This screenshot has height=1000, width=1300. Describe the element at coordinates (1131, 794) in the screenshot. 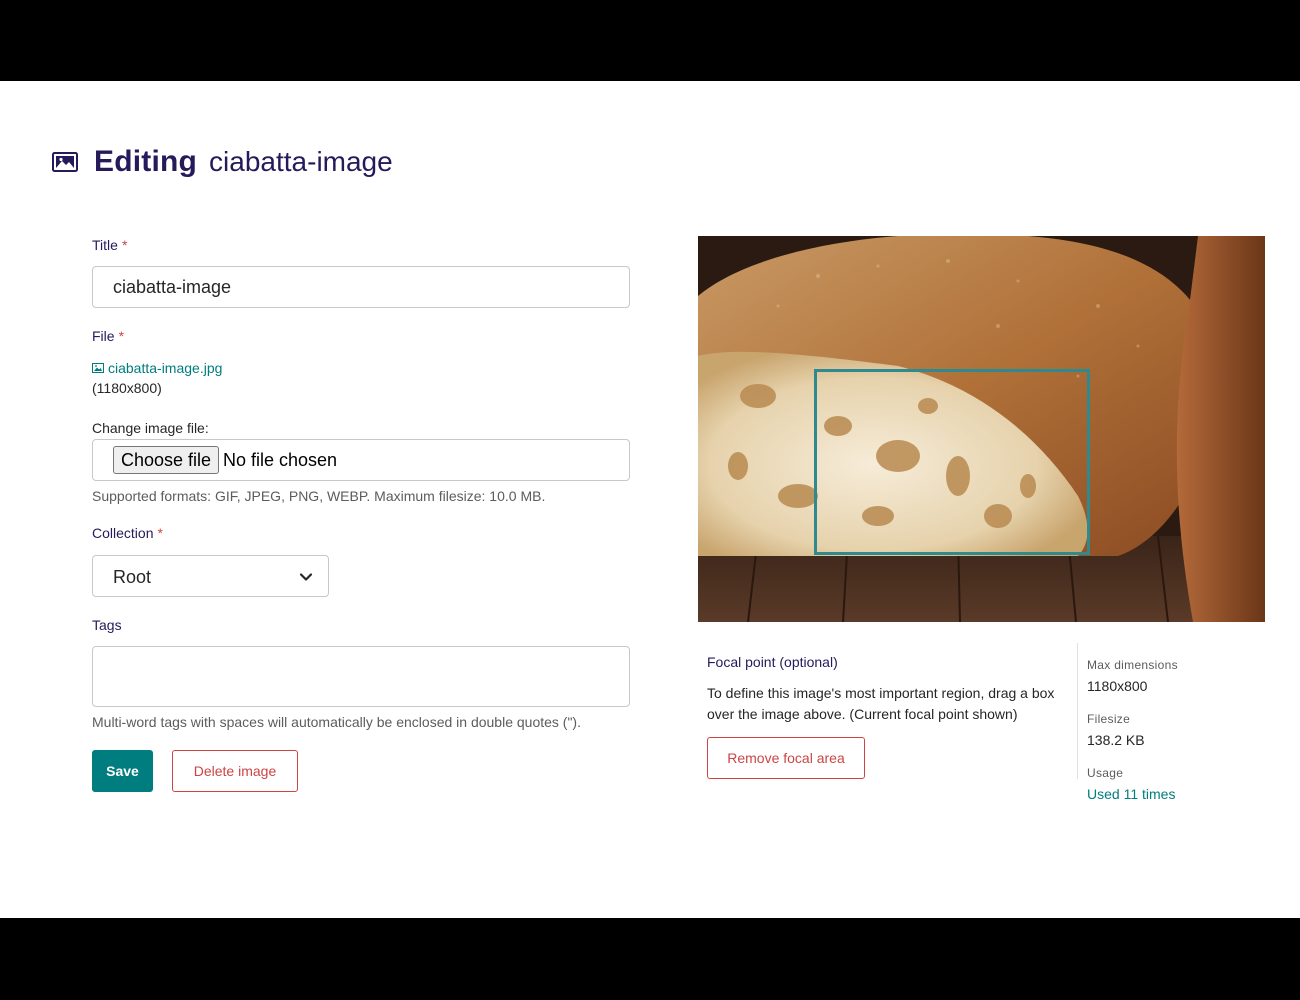

I see `usage-link: Used 11 times` at that location.